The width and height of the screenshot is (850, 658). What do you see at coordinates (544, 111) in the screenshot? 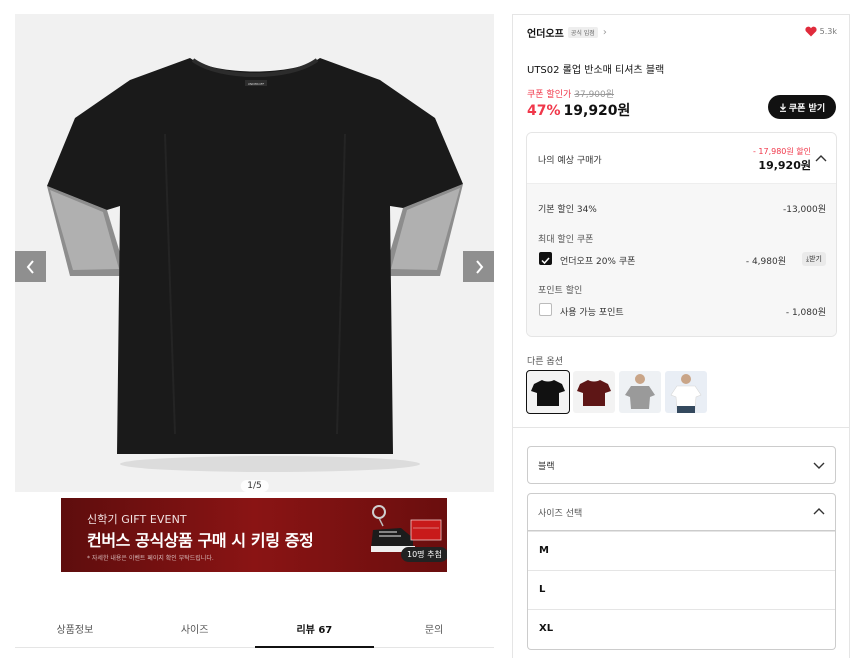
I see `discount-rate: 47%` at bounding box center [544, 111].